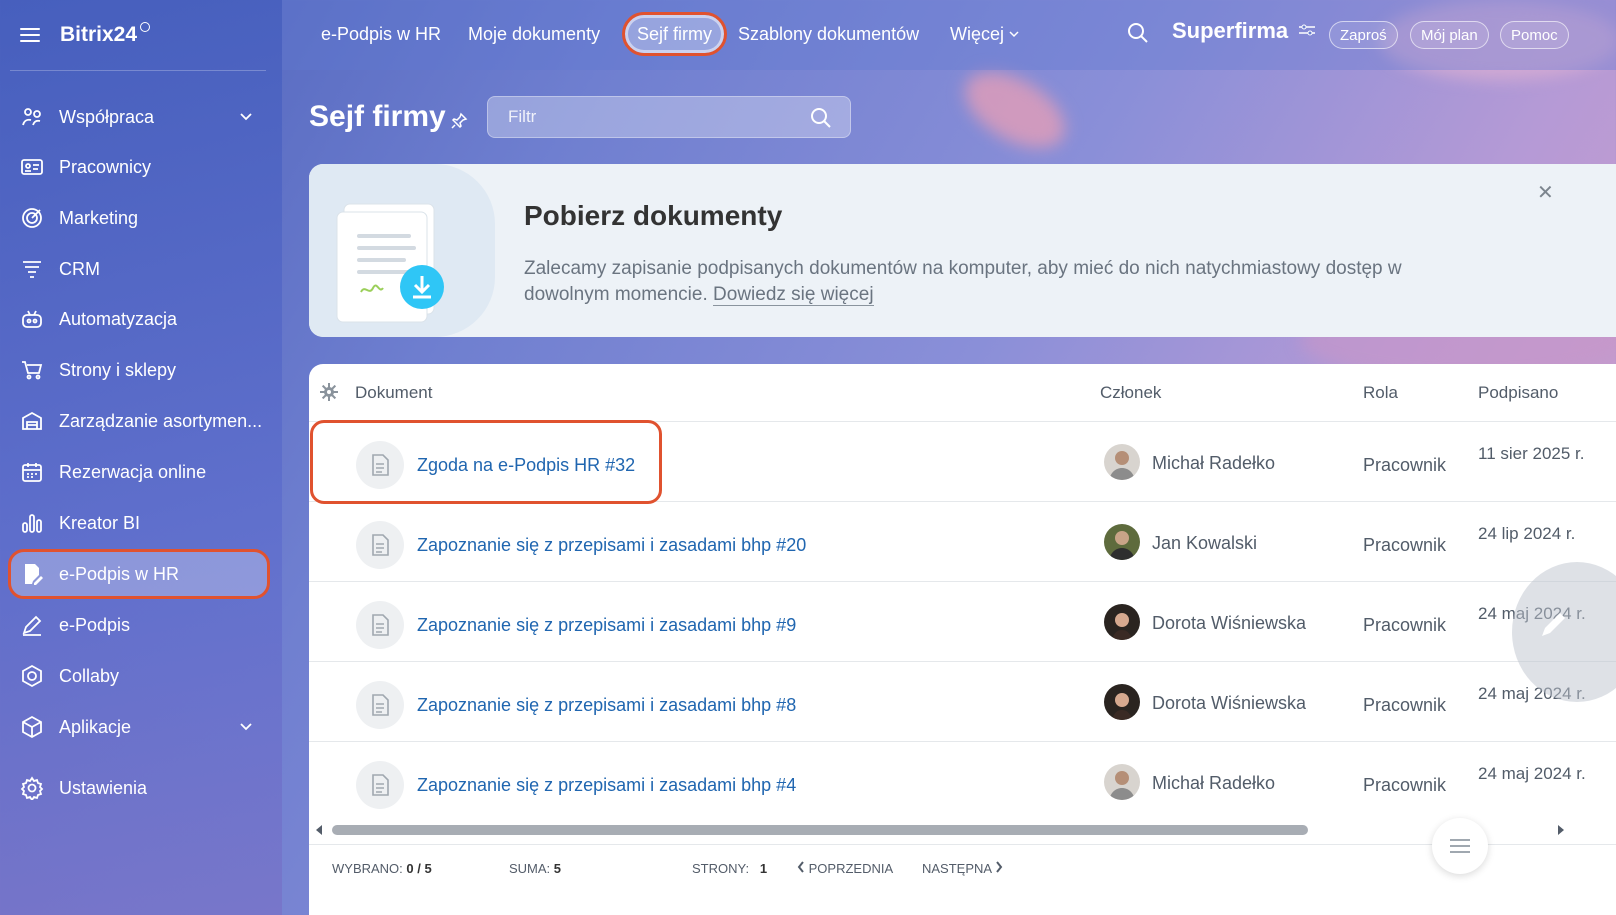 The image size is (1616, 915). Describe the element at coordinates (763, 868) in the screenshot. I see `pages-value: 1` at that location.